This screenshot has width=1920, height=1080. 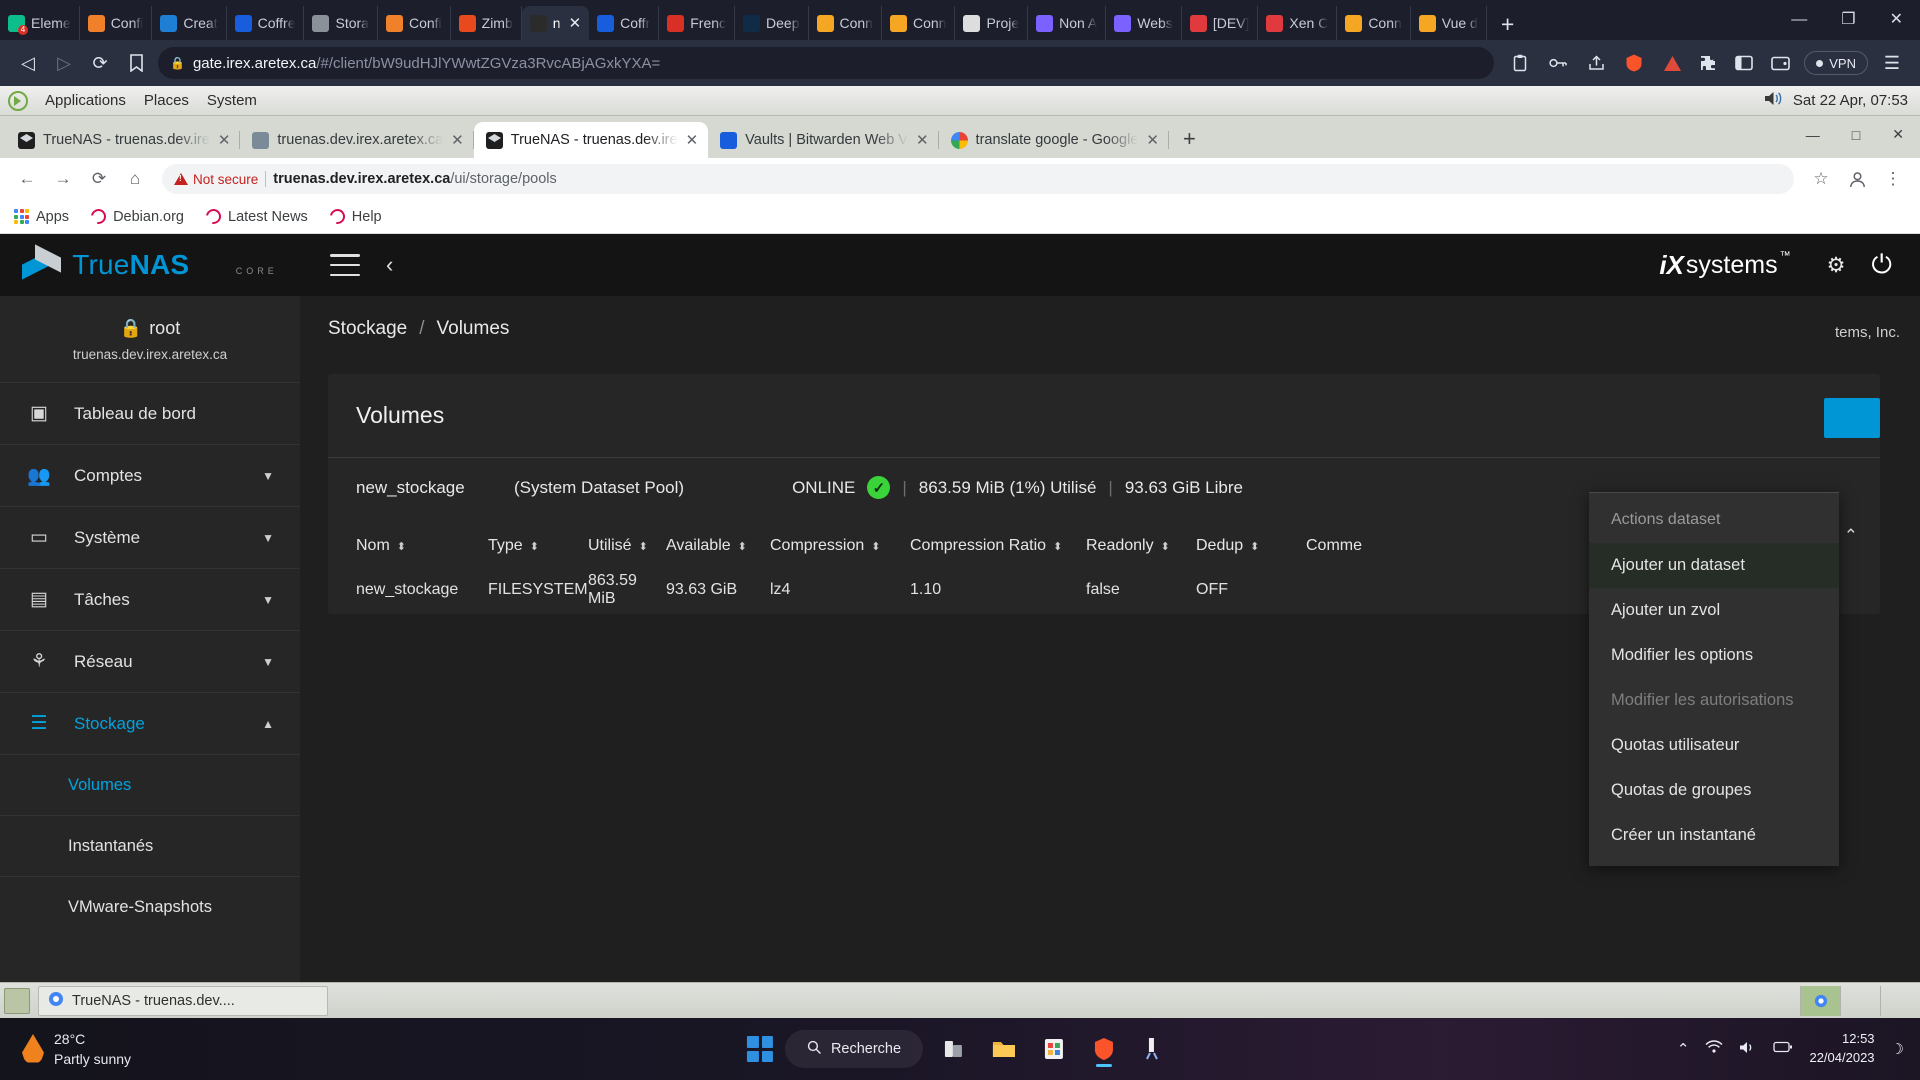 I want to click on brave-tab: Non A, so click(x=1067, y=23).